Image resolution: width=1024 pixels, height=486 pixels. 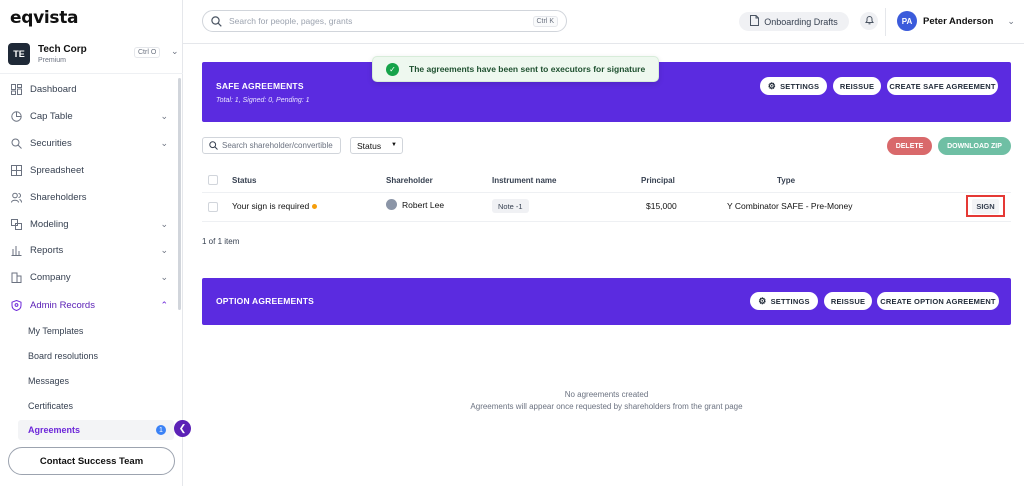 I want to click on pagination-count: 1 of 1 item, so click(x=221, y=241).